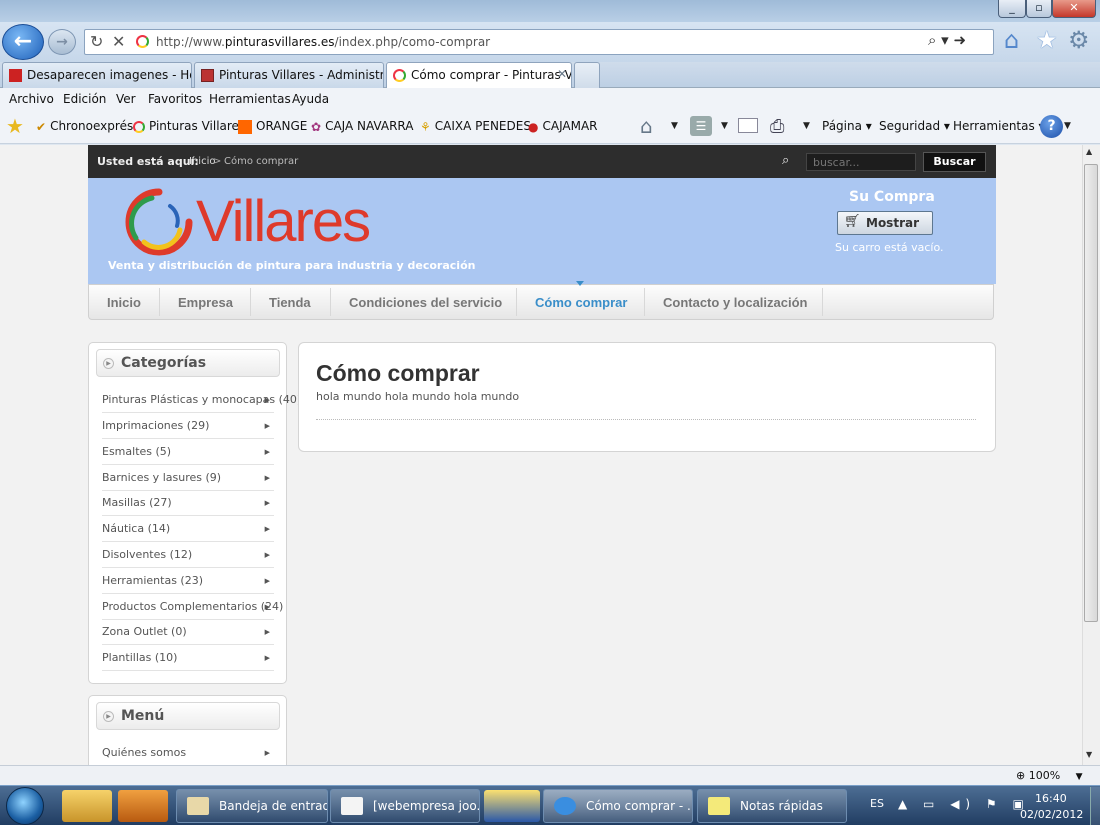  I want to click on category-item: Barnices y lasures (9) ▶, so click(188, 478).